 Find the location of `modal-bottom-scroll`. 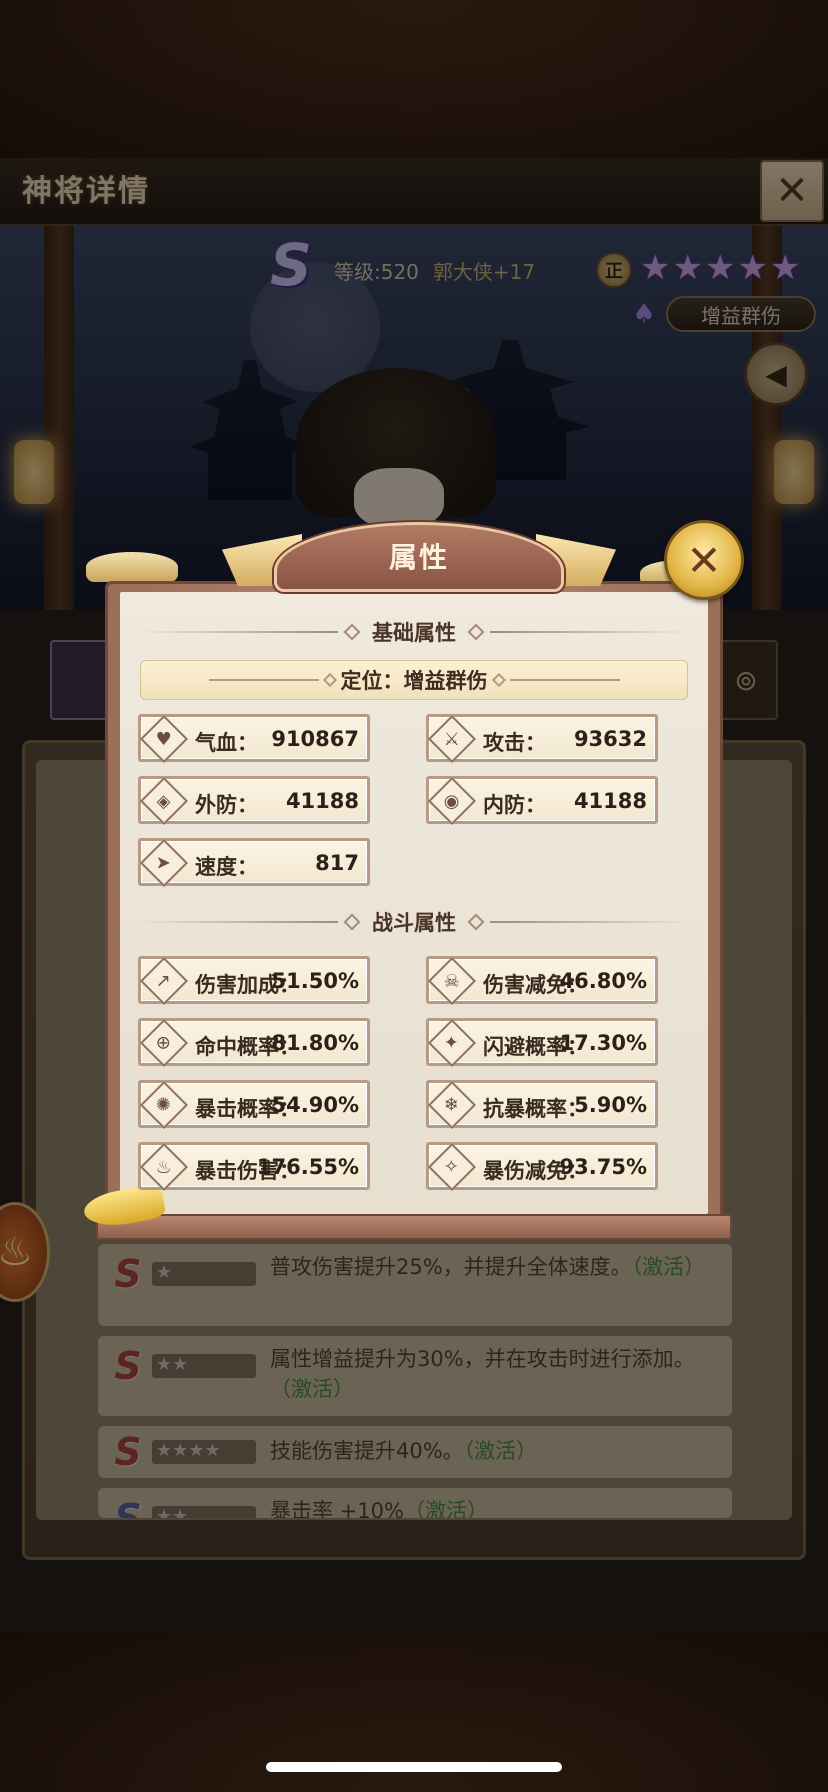

modal-bottom-scroll is located at coordinates (414, 1227).